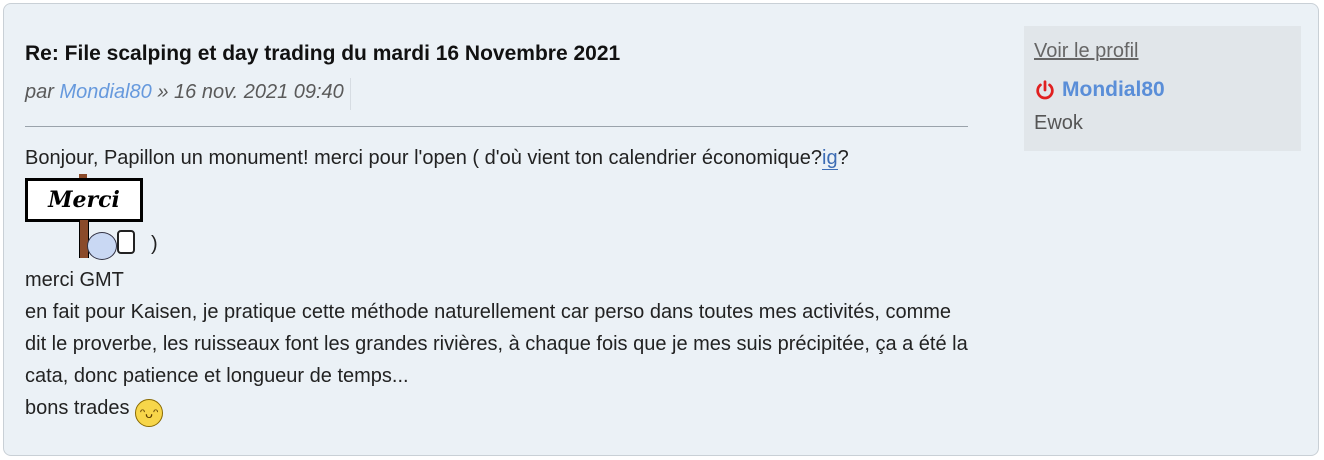  What do you see at coordinates (259, 92) in the screenshot?
I see `post-date: 16 nov. 2021 09:40` at bounding box center [259, 92].